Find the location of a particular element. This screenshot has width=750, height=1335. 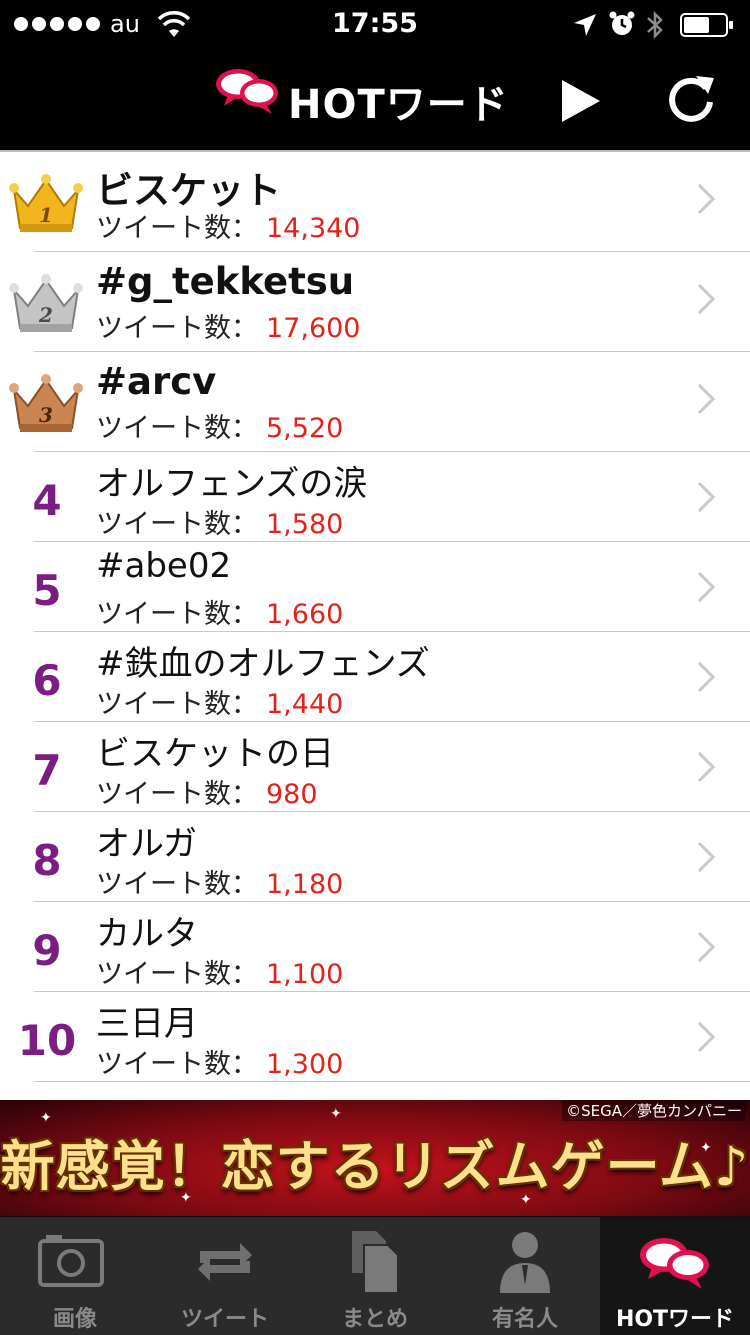

hot-word: #鉄血のオルフェンズ is located at coordinates (263, 664).